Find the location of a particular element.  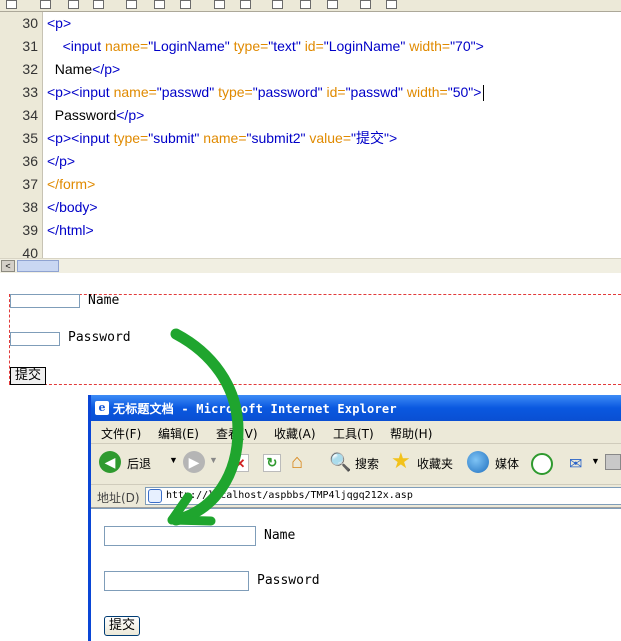

editor-toolbar is located at coordinates (310, 6).